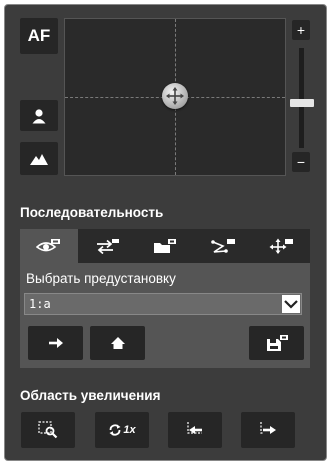 The width and height of the screenshot is (331, 465). Describe the element at coordinates (101, 278) in the screenshot. I see `preset-label: Выбрать предустановку` at that location.